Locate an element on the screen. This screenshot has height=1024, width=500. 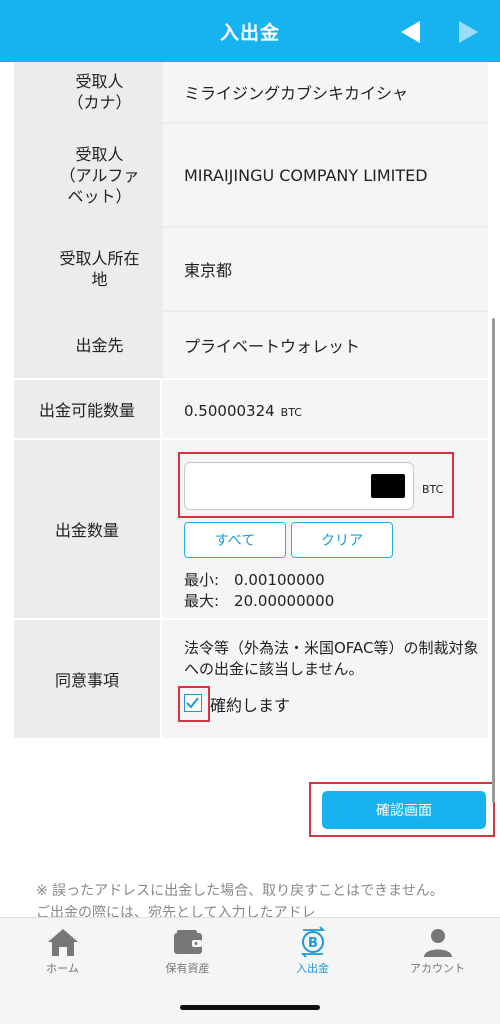
tab-home: ホーム is located at coordinates (62, 956).